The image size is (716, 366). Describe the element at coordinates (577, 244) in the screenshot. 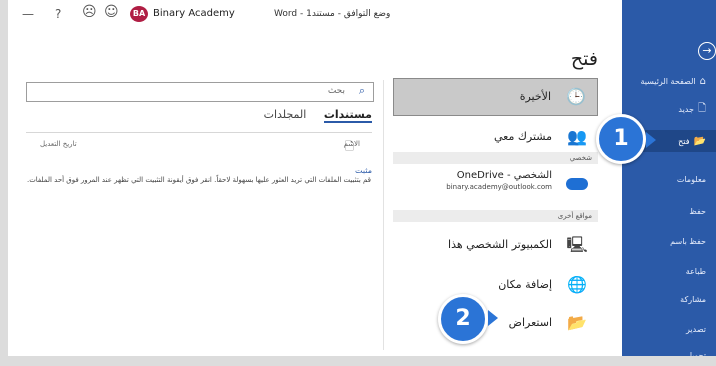

I see `computer-icon: 🖳` at that location.